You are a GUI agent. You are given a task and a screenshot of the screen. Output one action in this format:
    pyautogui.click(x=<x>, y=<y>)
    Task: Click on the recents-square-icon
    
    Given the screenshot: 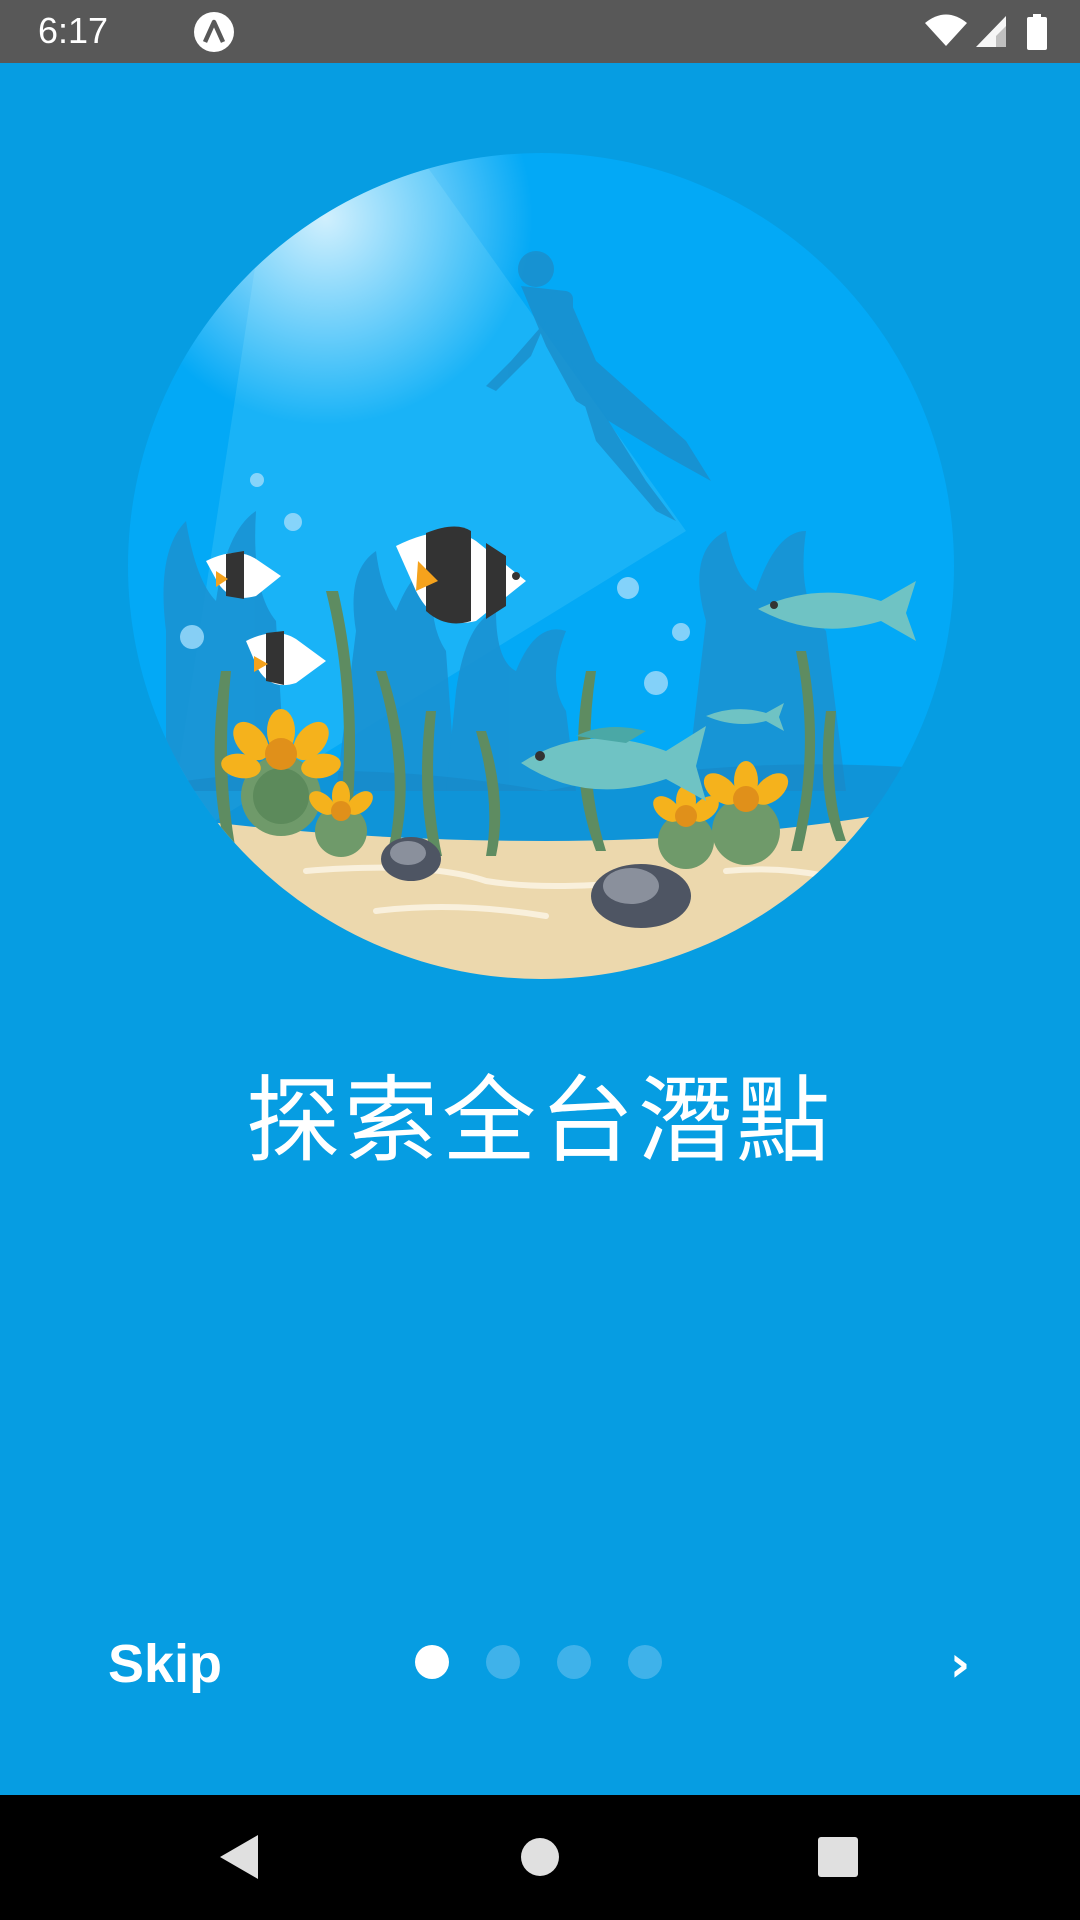 What is the action you would take?
    pyautogui.click(x=838, y=1857)
    